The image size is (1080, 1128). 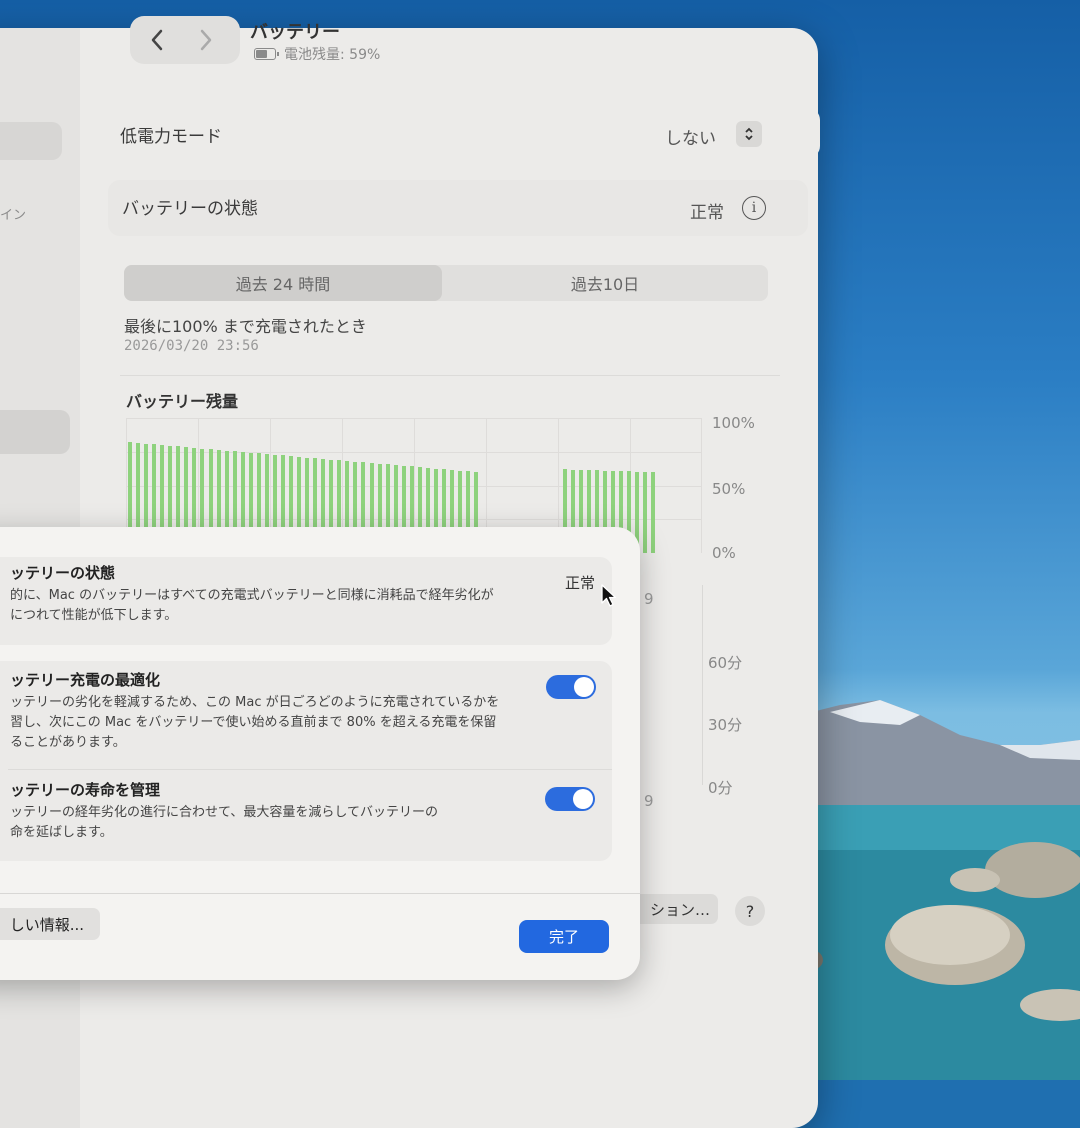 I want to click on y-tick-label: 0%, so click(x=724, y=553).